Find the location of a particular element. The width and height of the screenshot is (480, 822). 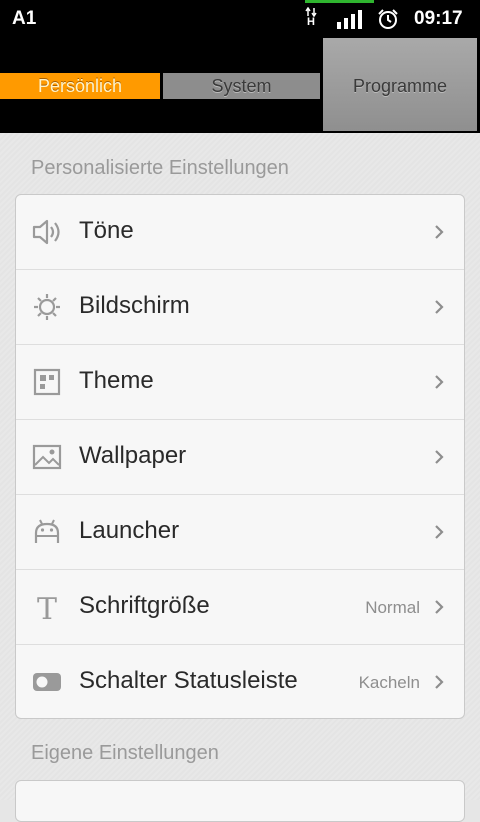

image-icon is located at coordinates (47, 457).